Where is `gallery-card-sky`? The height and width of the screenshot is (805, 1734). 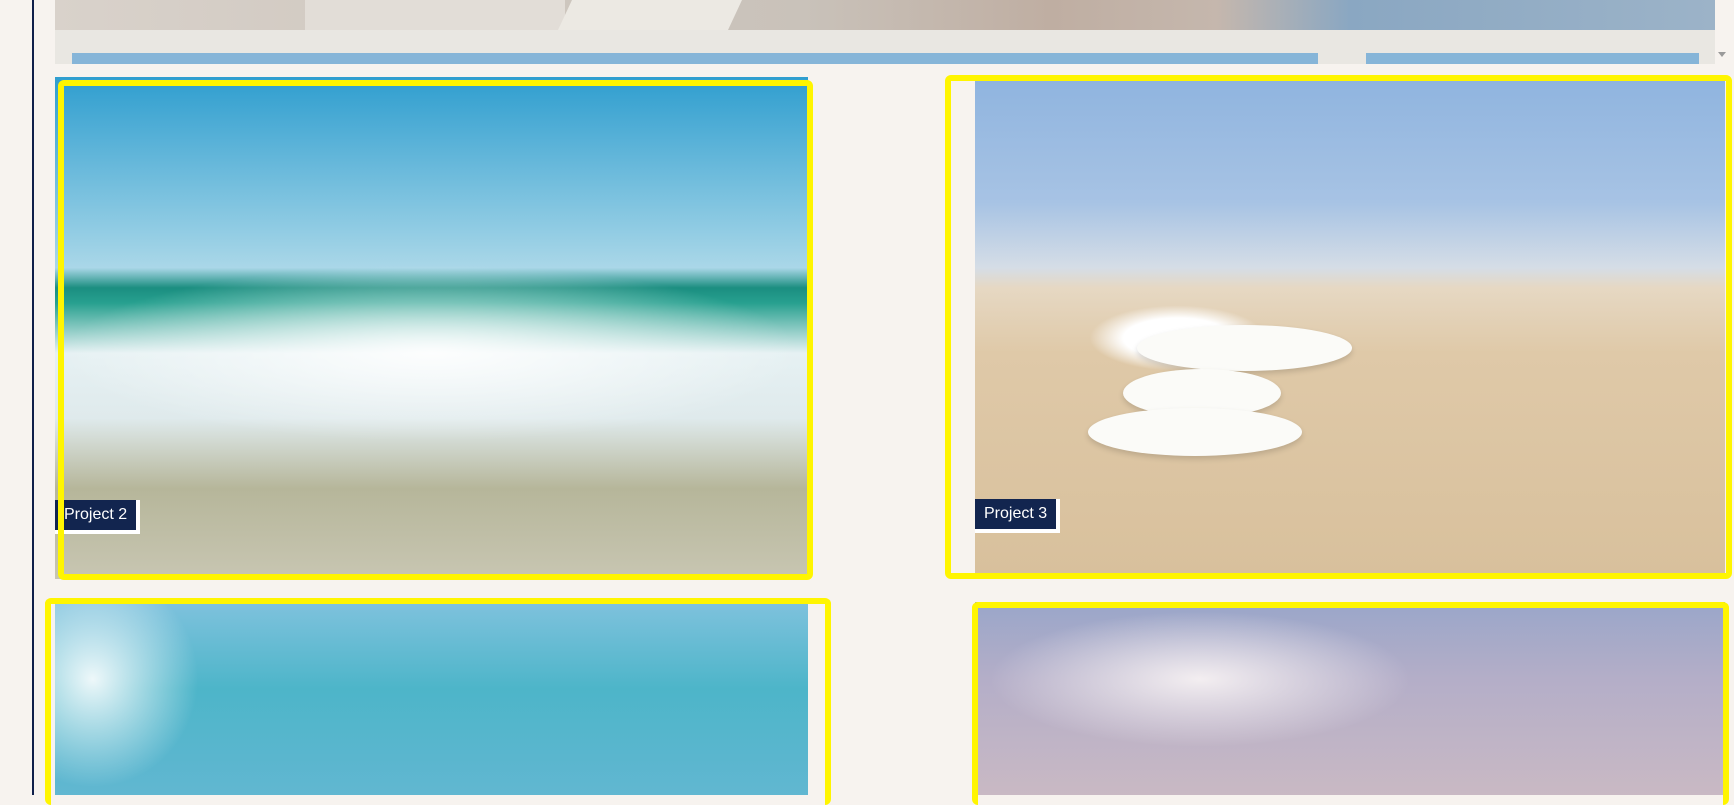
gallery-card-sky is located at coordinates (1350, 698).